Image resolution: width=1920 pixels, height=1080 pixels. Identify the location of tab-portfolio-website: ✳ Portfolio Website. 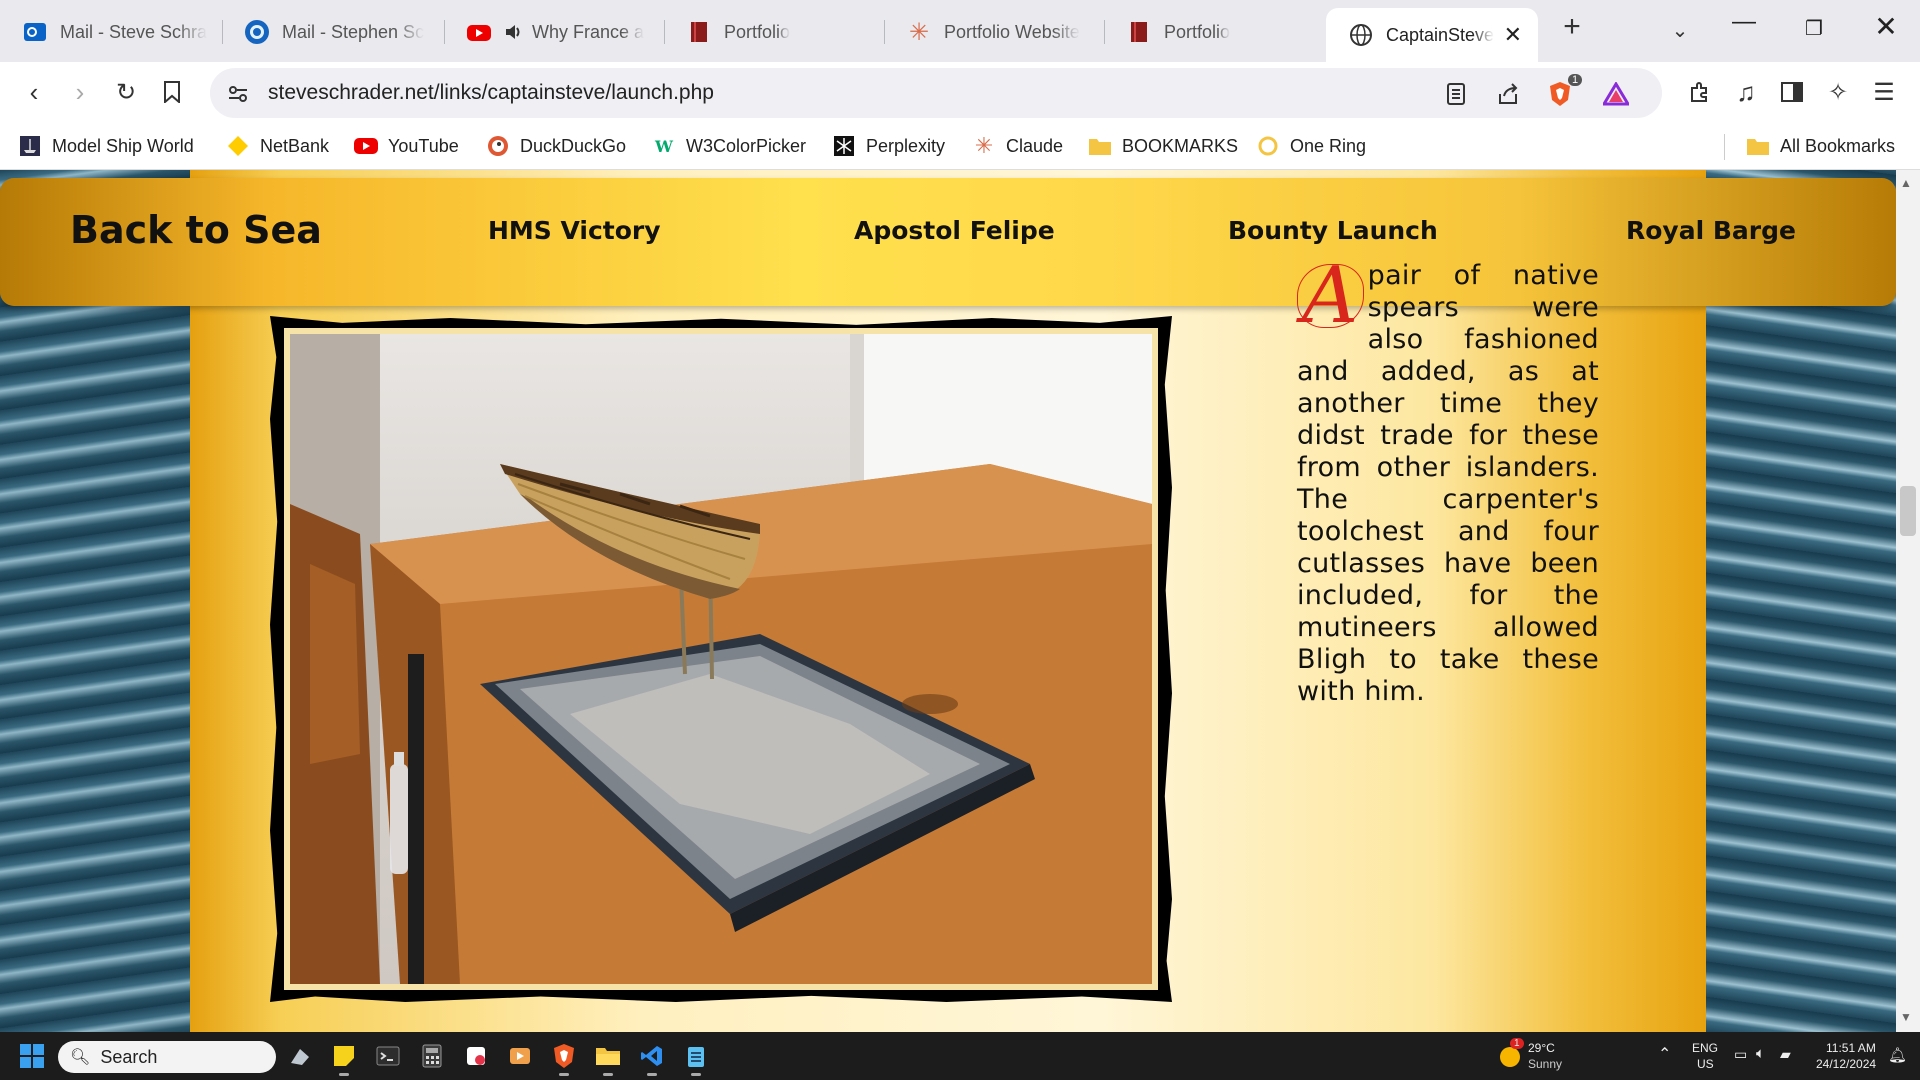
(991, 32).